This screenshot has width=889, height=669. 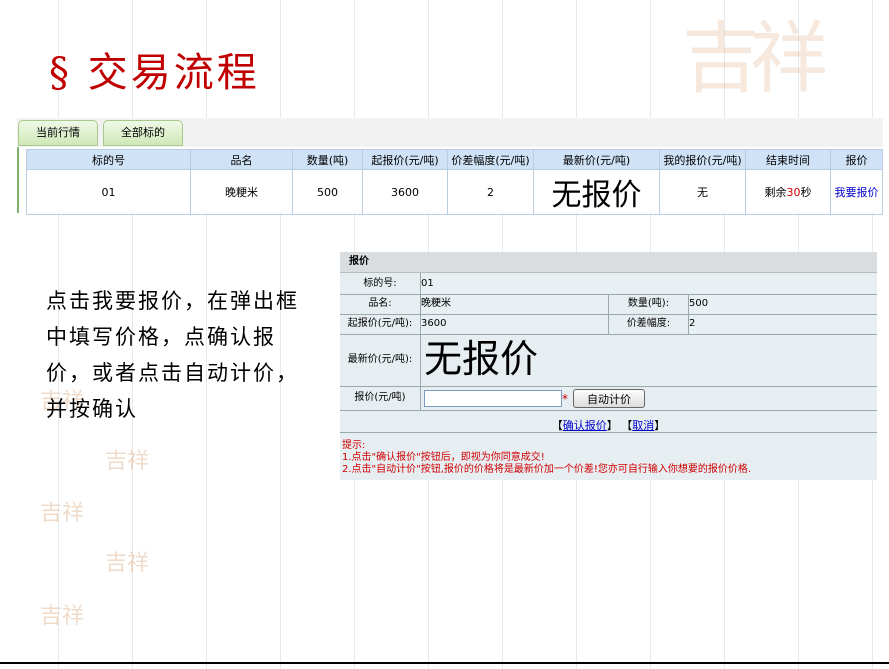 What do you see at coordinates (143, 133) in the screenshot?
I see `tab-all-lots: 全部标的` at bounding box center [143, 133].